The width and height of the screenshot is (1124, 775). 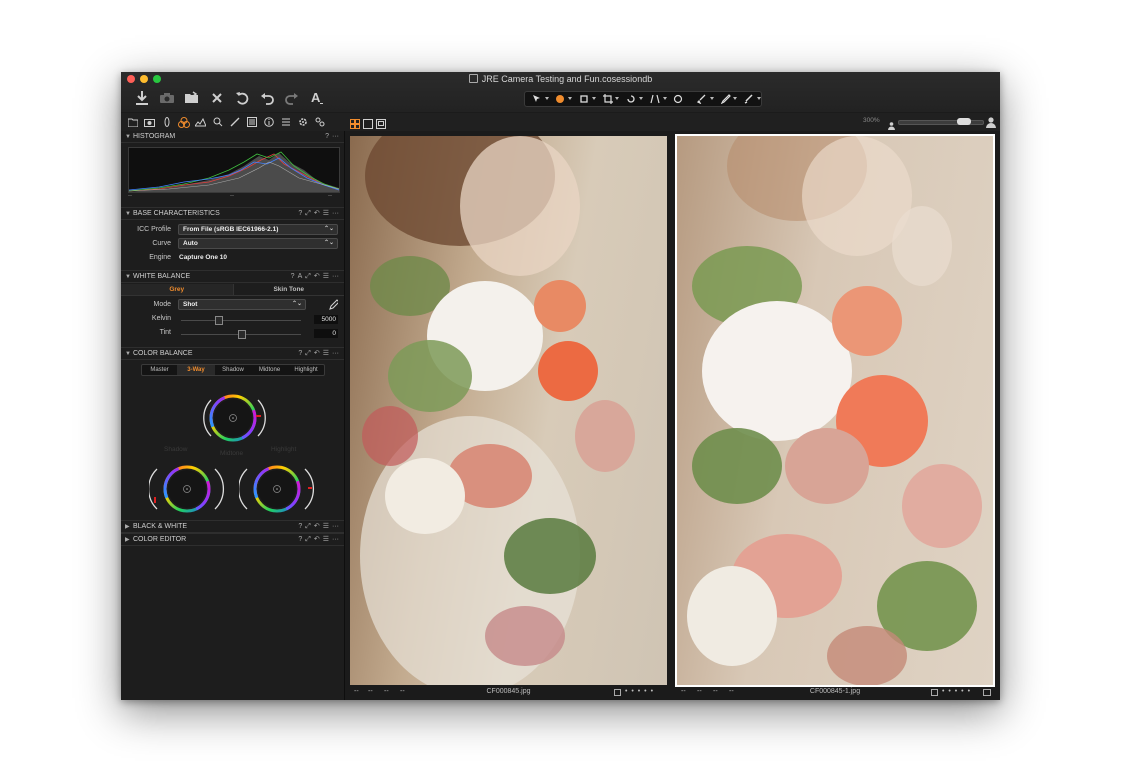 I want to click on select-cursor-icon, so click(x=537, y=99).